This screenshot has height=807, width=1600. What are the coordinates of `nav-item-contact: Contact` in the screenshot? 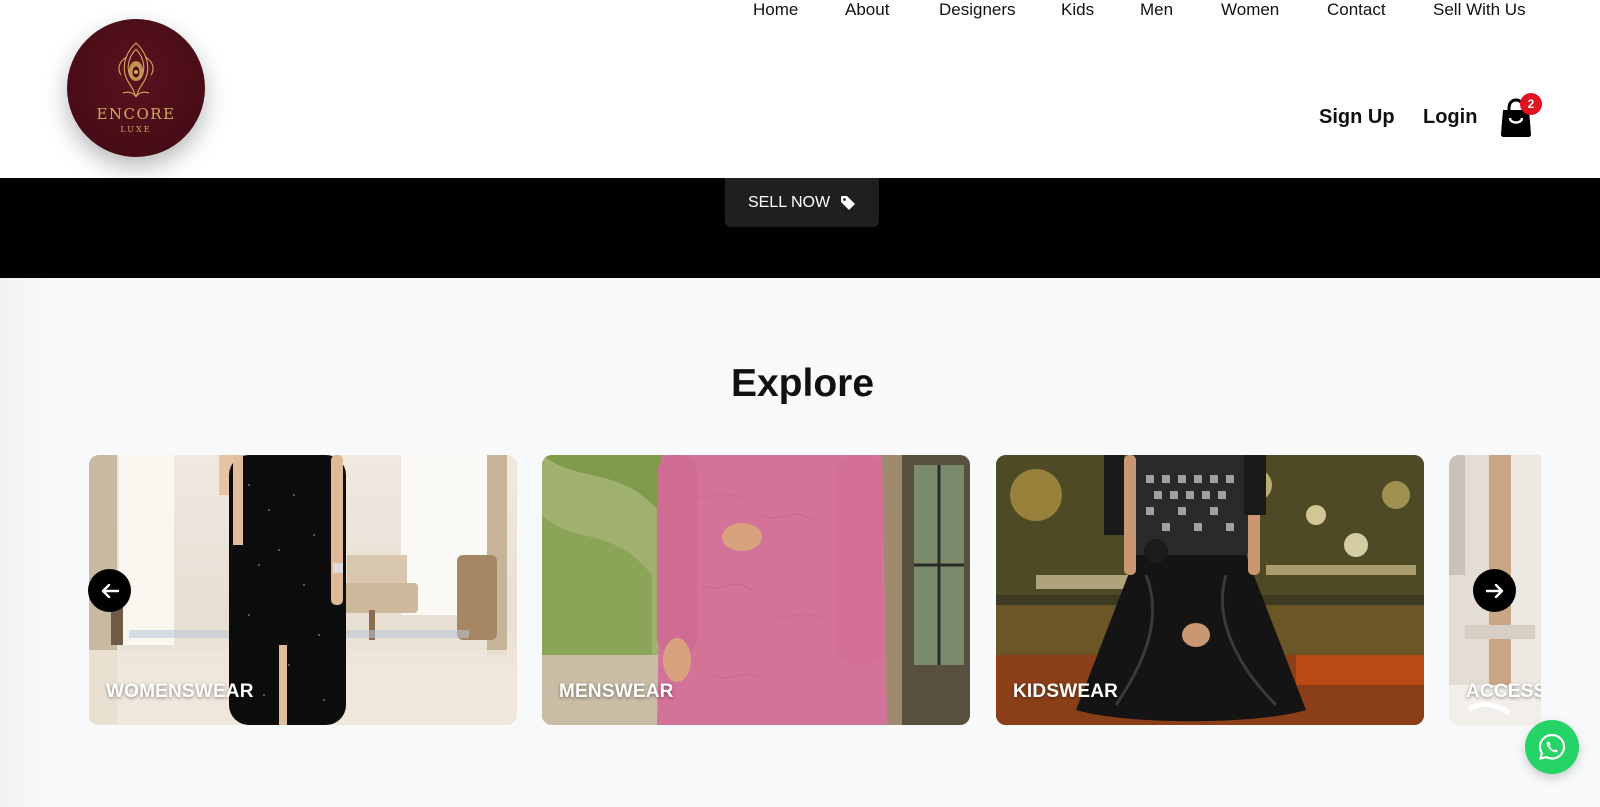 It's located at (1356, 10).